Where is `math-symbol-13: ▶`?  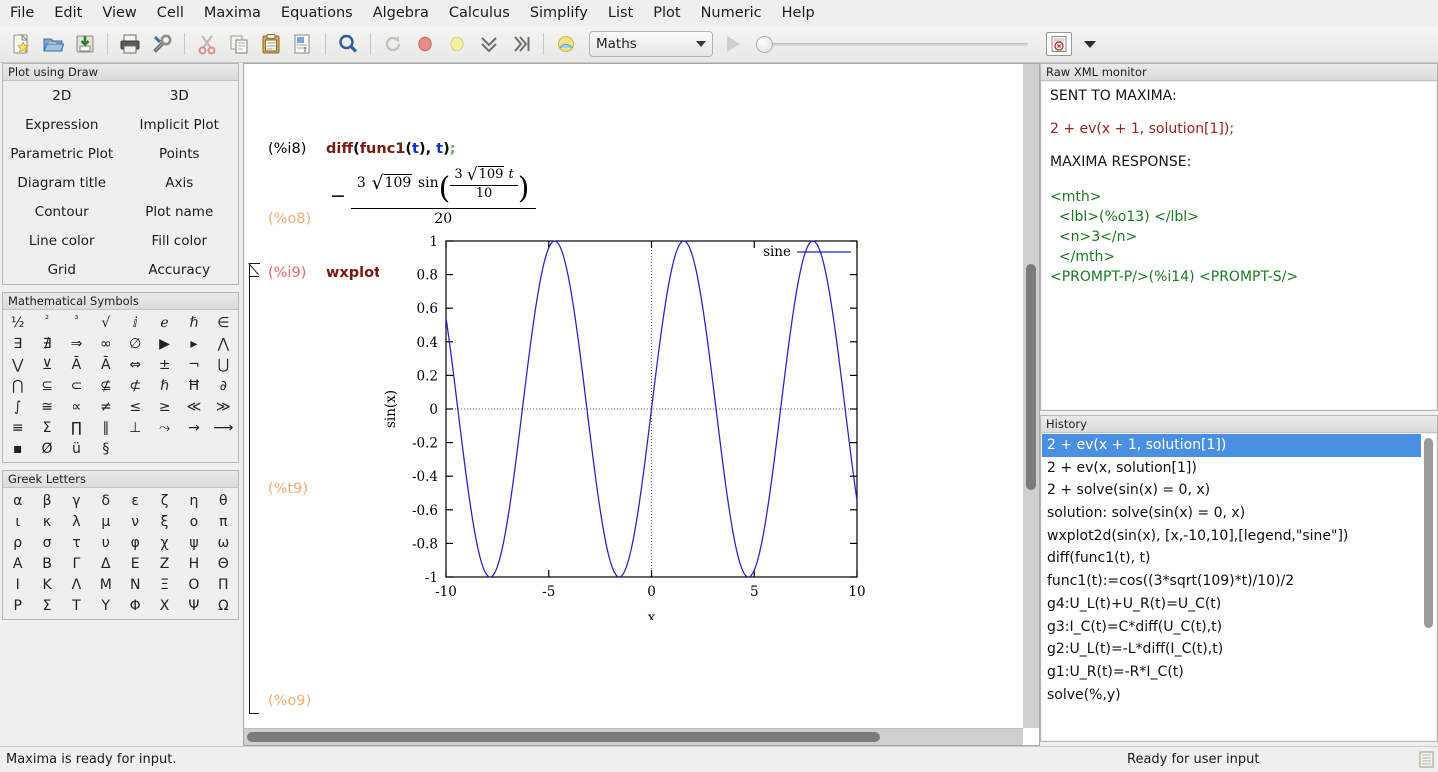
math-symbol-13: ▶ is located at coordinates (164, 343).